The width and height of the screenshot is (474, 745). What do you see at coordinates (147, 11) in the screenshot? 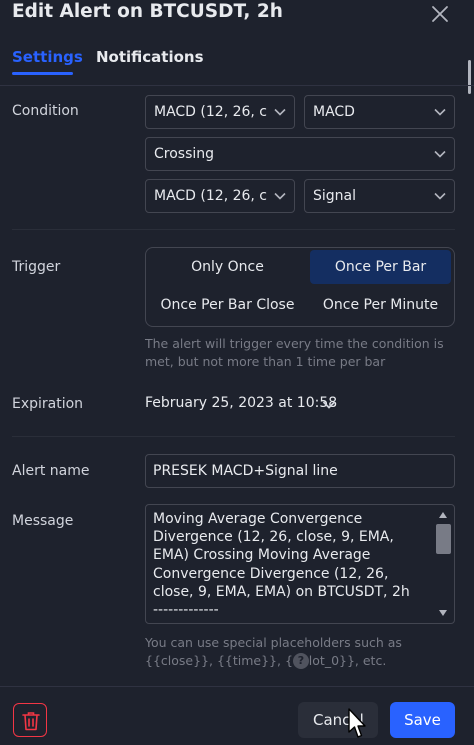
I see `dialog-title: Edit Alert on BTCUSDT, 2h` at bounding box center [147, 11].